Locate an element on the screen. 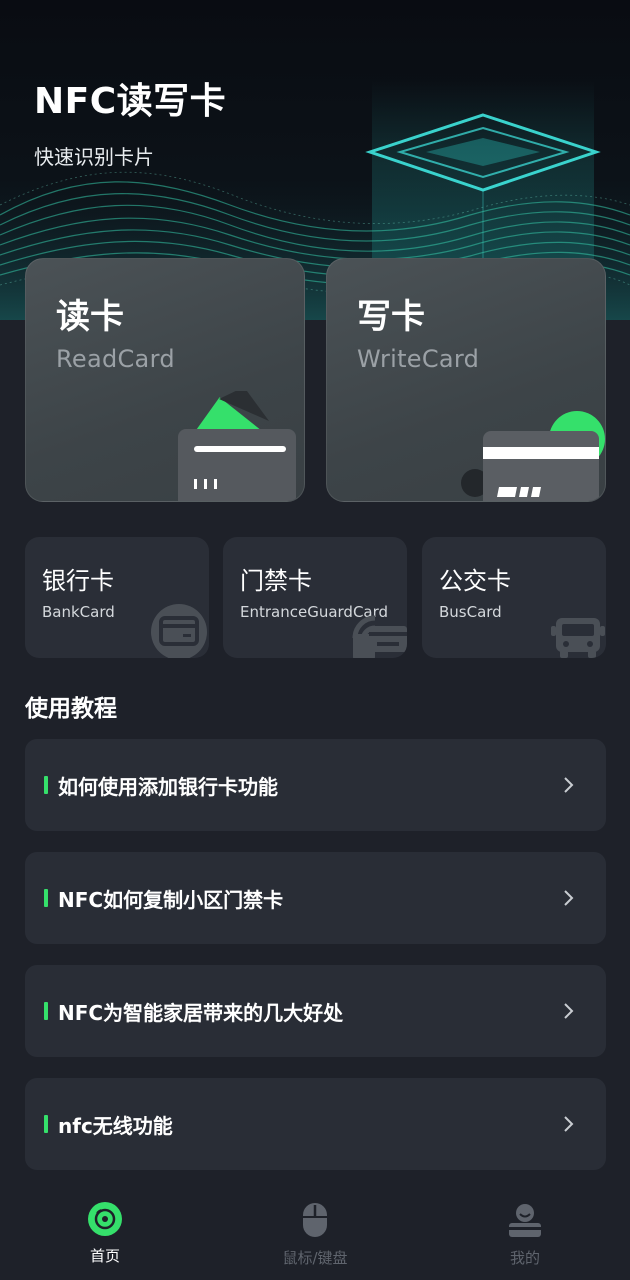 This screenshot has width=630, height=1280. read-card-title: 读卡 is located at coordinates (90, 317).